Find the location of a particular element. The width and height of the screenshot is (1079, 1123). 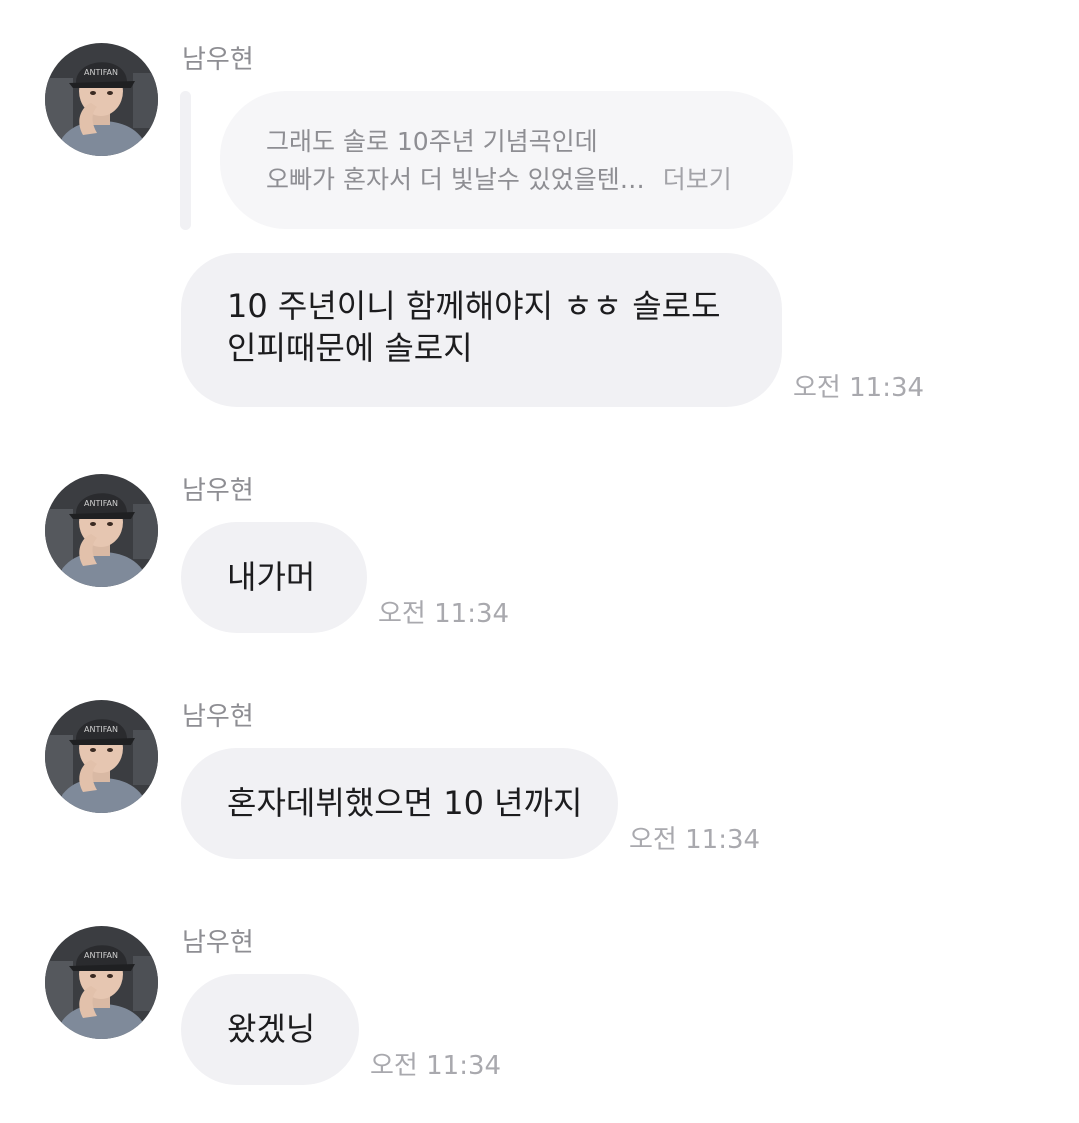

message-bubble: 왔겠닝 is located at coordinates (270, 1029).